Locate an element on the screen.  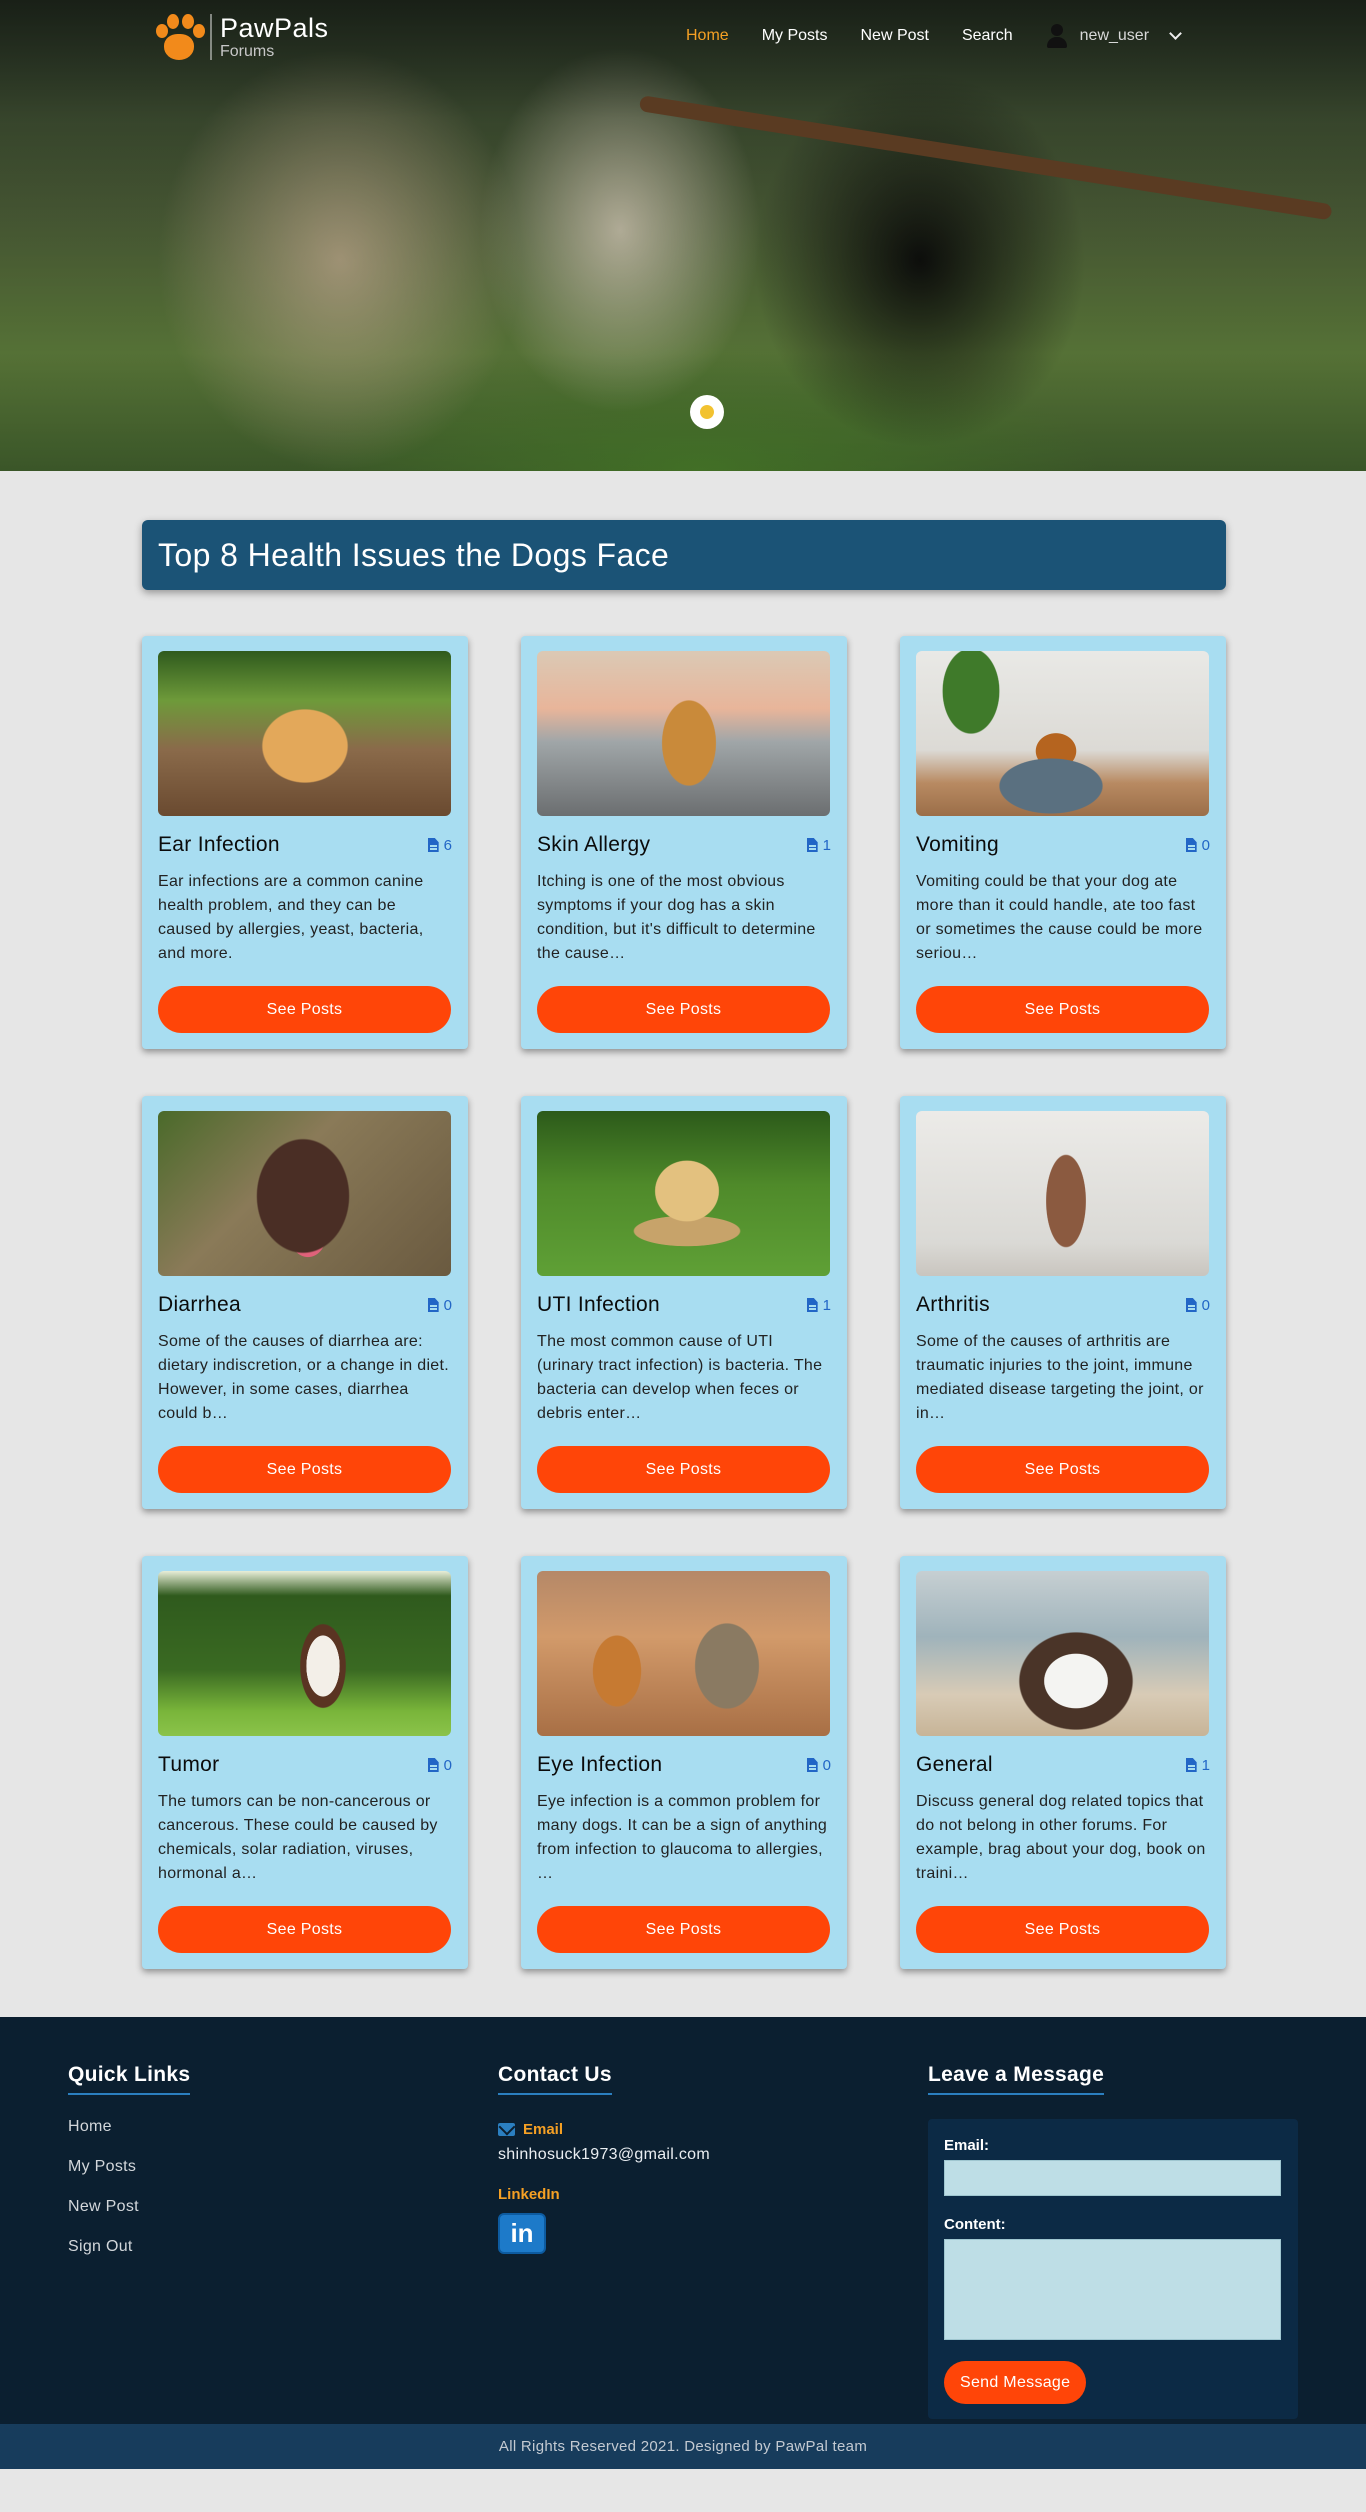
hero-image-stick is located at coordinates (985, 158).